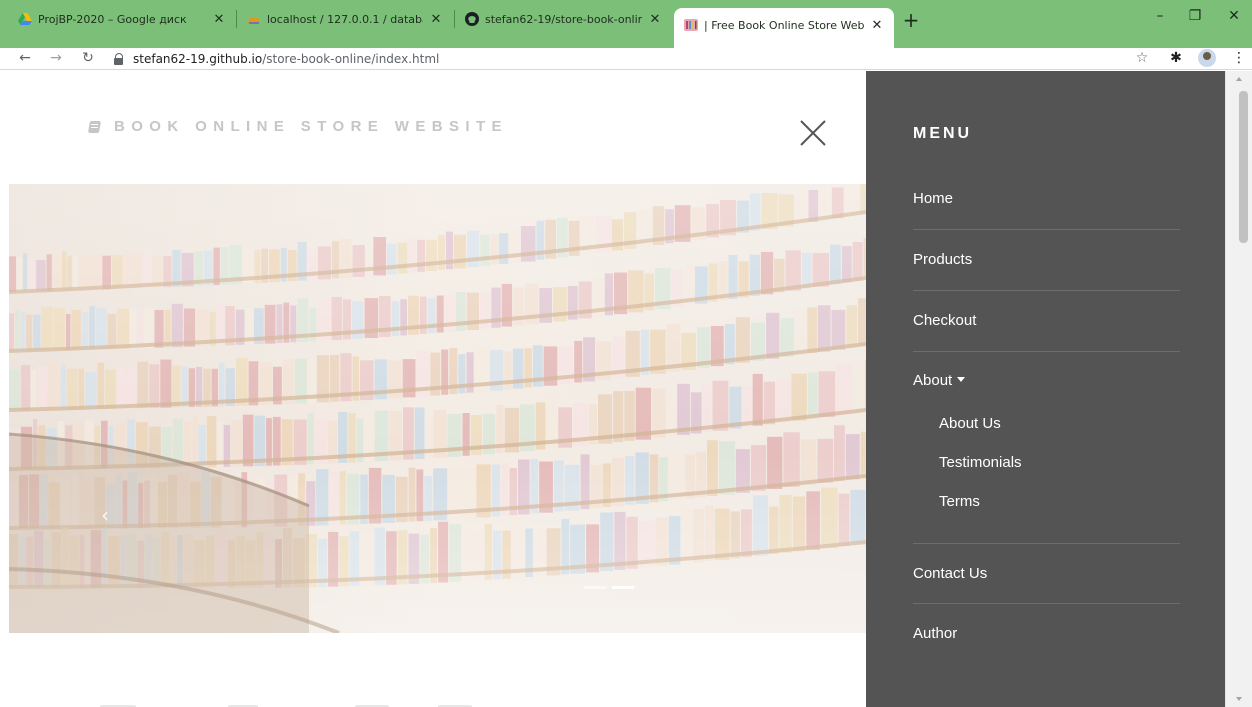 This screenshot has height=707, width=1252. I want to click on menu-item-contact-us: Contact Us, so click(1046, 573).